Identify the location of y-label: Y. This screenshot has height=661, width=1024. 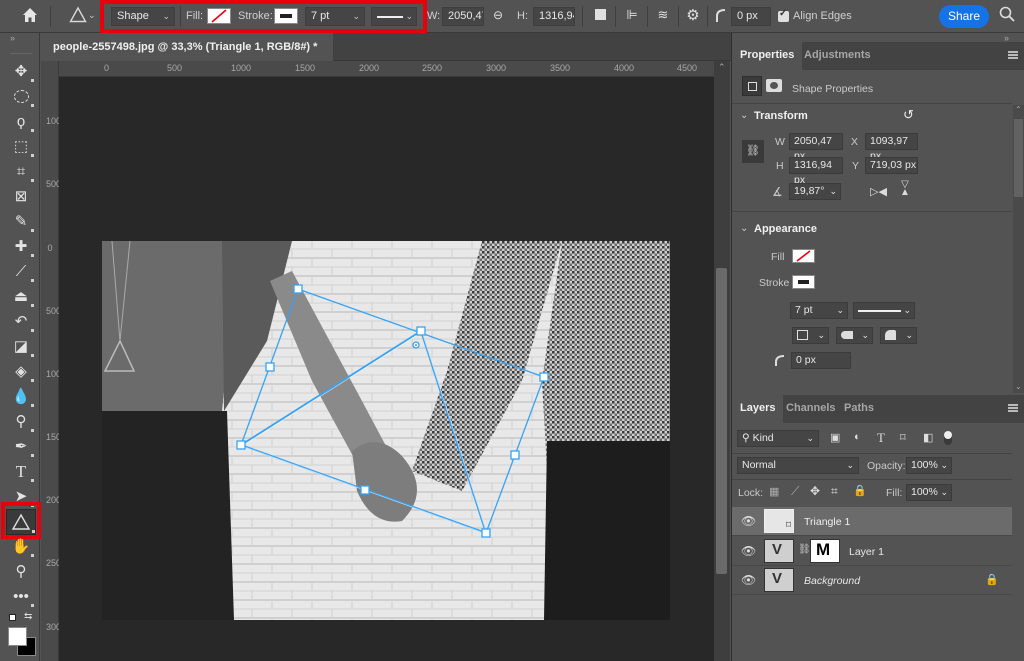
(856, 166).